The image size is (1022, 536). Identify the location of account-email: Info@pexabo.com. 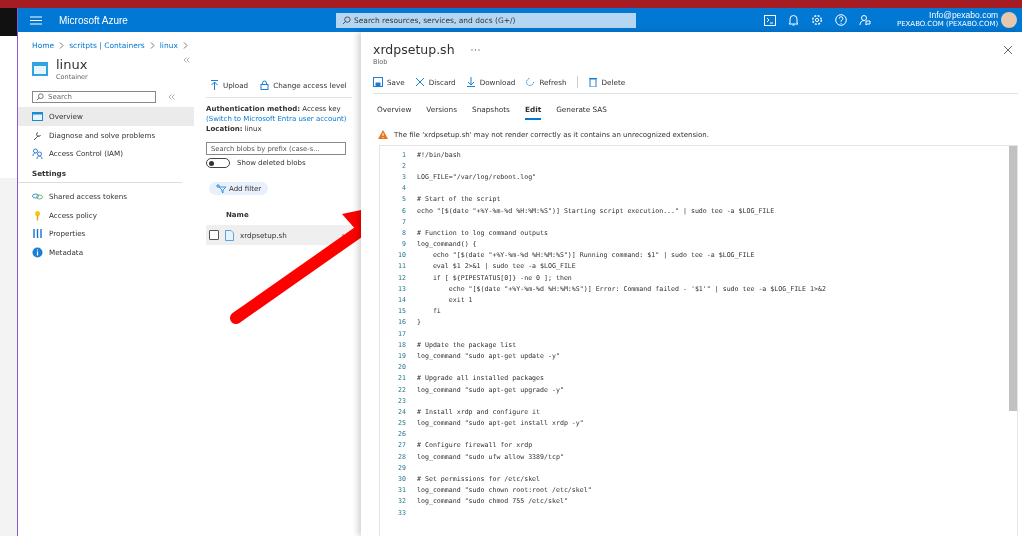
(964, 16).